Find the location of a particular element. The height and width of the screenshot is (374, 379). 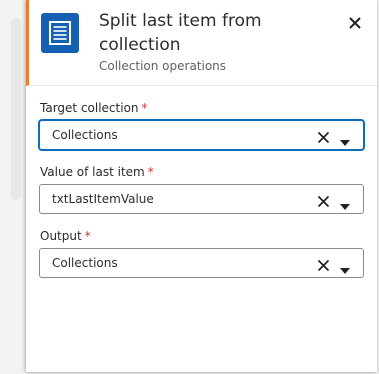

field-label-text: Target collection is located at coordinates (89, 108).